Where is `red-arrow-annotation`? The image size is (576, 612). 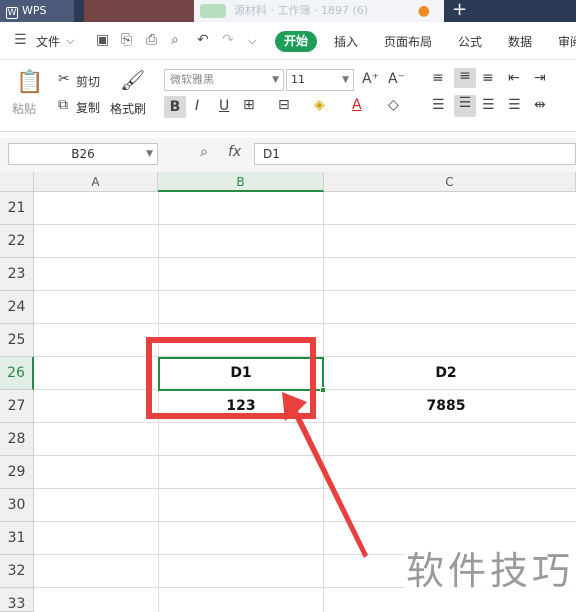 red-arrow-annotation is located at coordinates (325, 475).